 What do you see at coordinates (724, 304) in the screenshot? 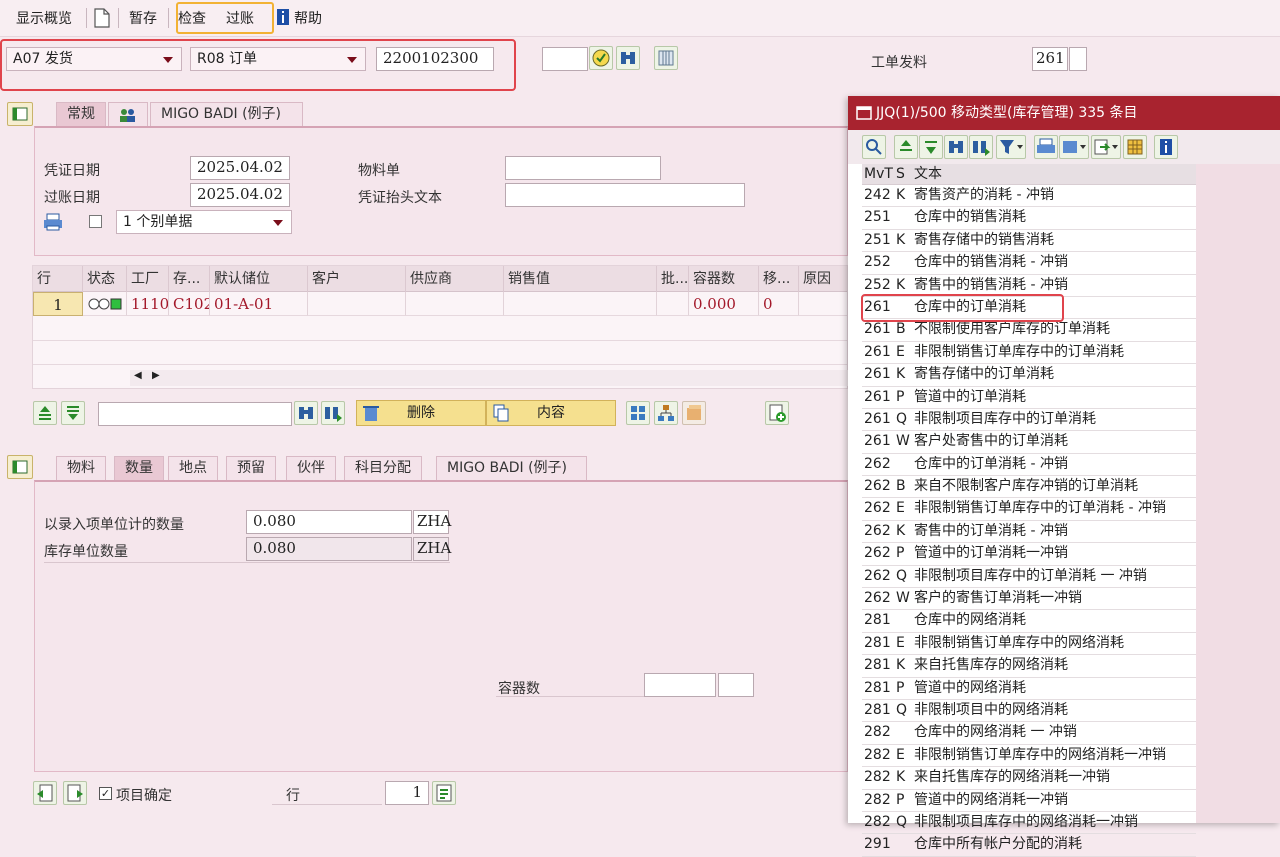
I see `row-containers: 0.000` at bounding box center [724, 304].